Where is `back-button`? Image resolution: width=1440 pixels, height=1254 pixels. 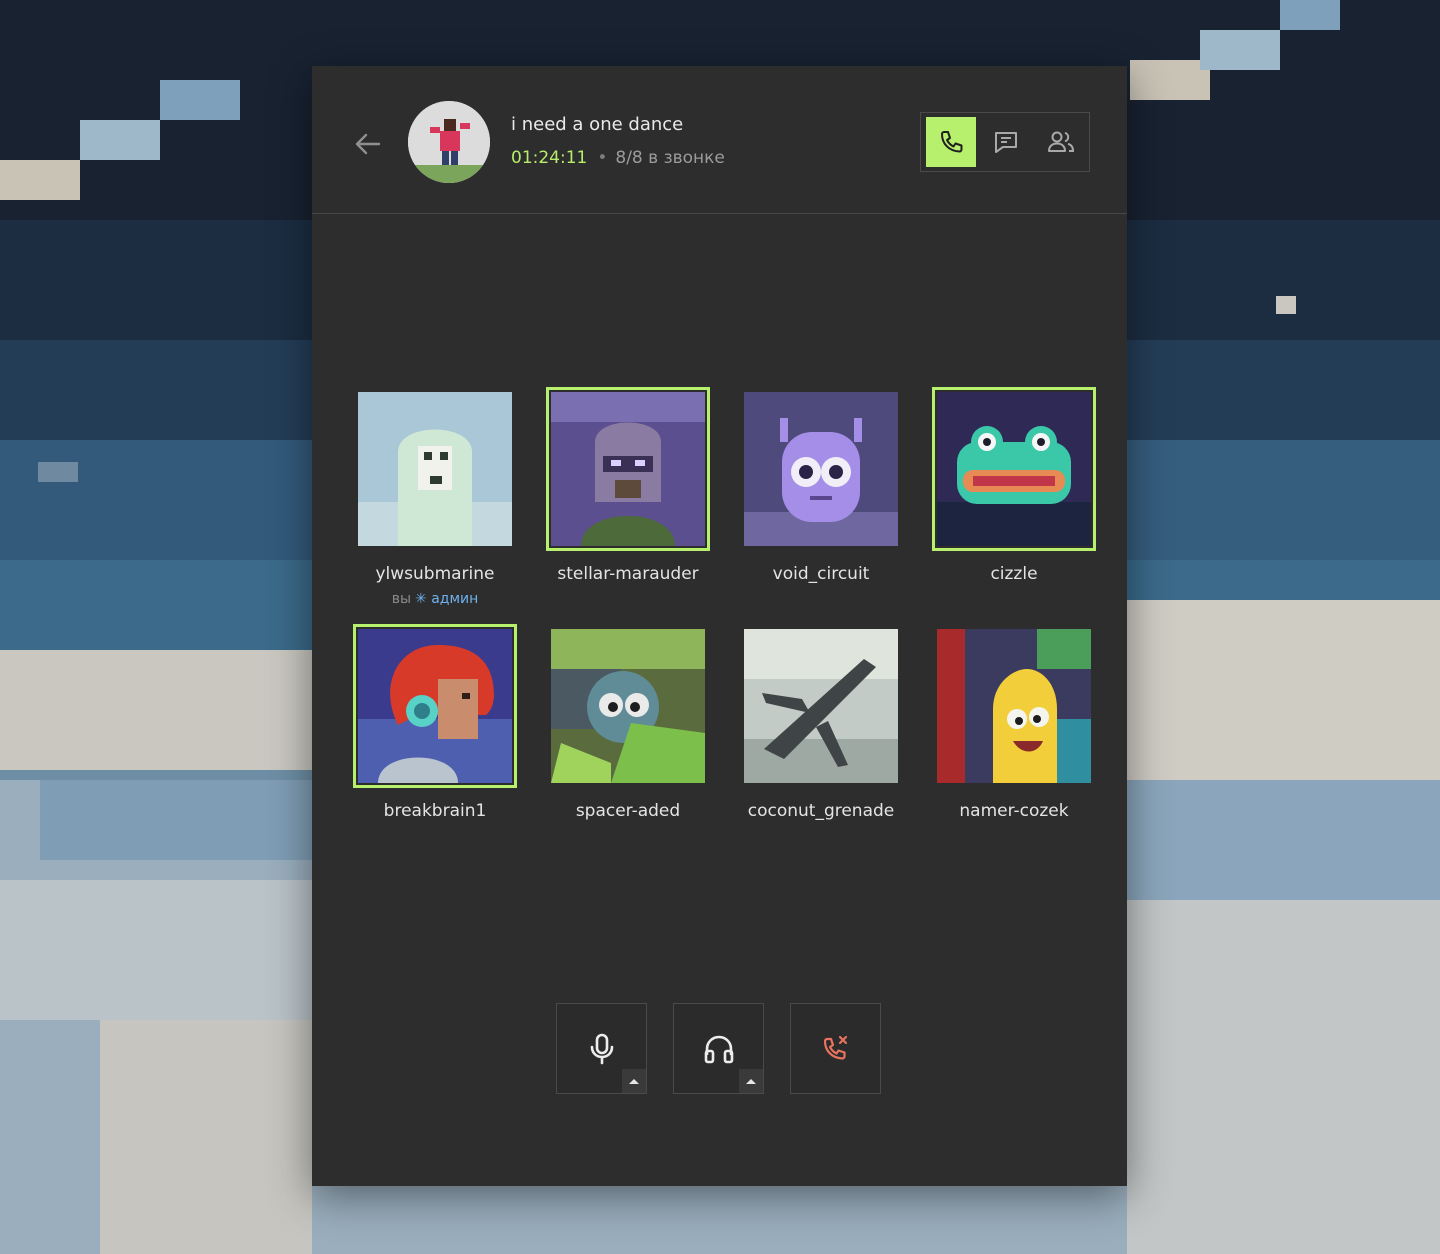 back-button is located at coordinates (368, 144).